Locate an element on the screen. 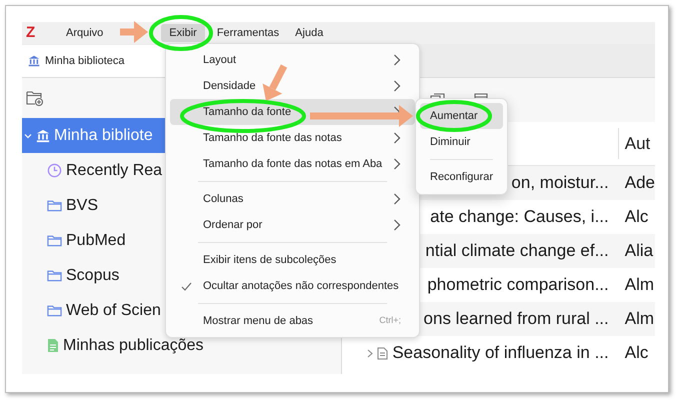 This screenshot has height=400, width=677. collection-label: Scopus is located at coordinates (93, 276).